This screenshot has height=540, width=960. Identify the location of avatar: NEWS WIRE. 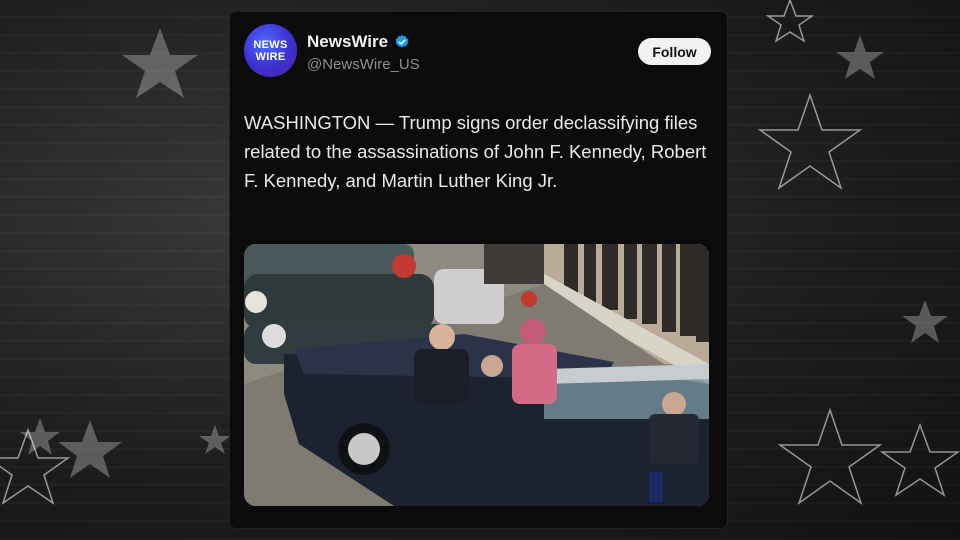
(270, 50).